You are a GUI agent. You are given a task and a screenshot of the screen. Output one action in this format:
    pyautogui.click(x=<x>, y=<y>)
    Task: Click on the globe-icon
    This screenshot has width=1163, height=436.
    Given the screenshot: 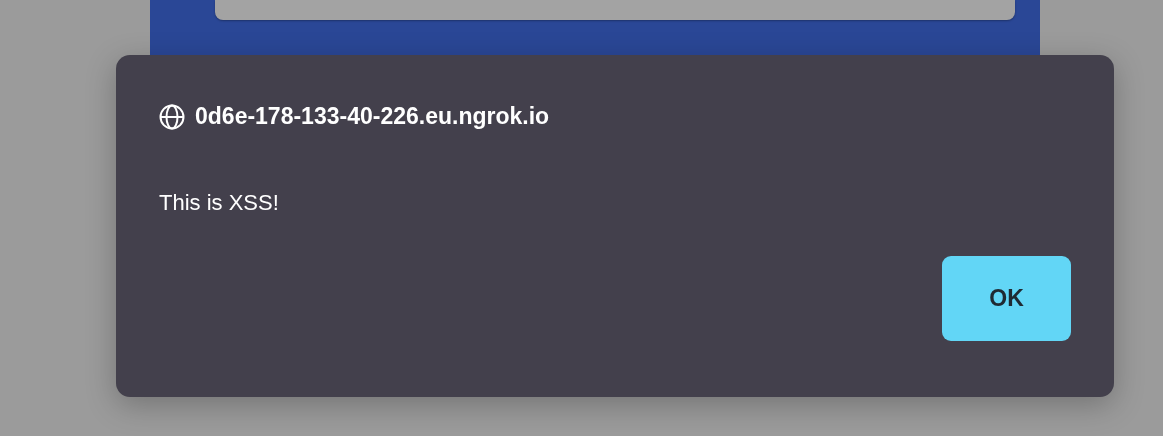 What is the action you would take?
    pyautogui.click(x=172, y=116)
    